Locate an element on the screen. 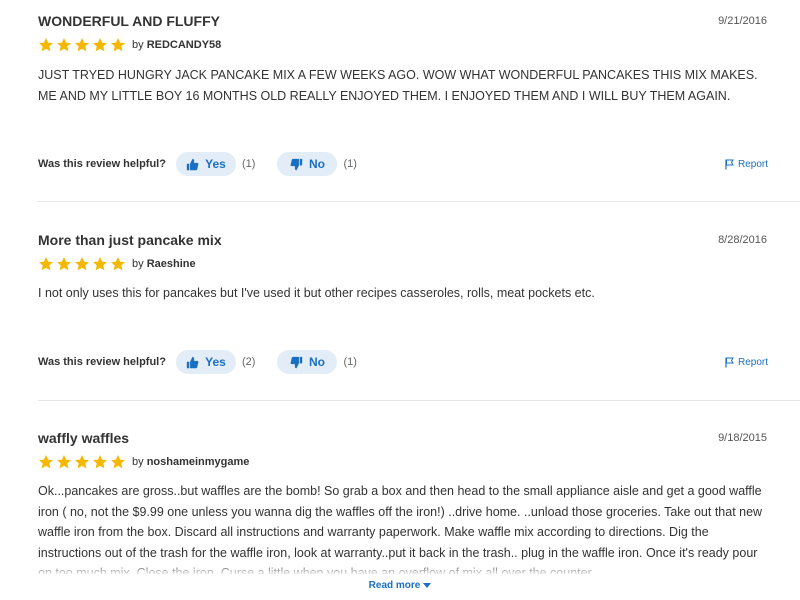 The height and width of the screenshot is (600, 800). review-byline: by noshameinmygame is located at coordinates (190, 462).